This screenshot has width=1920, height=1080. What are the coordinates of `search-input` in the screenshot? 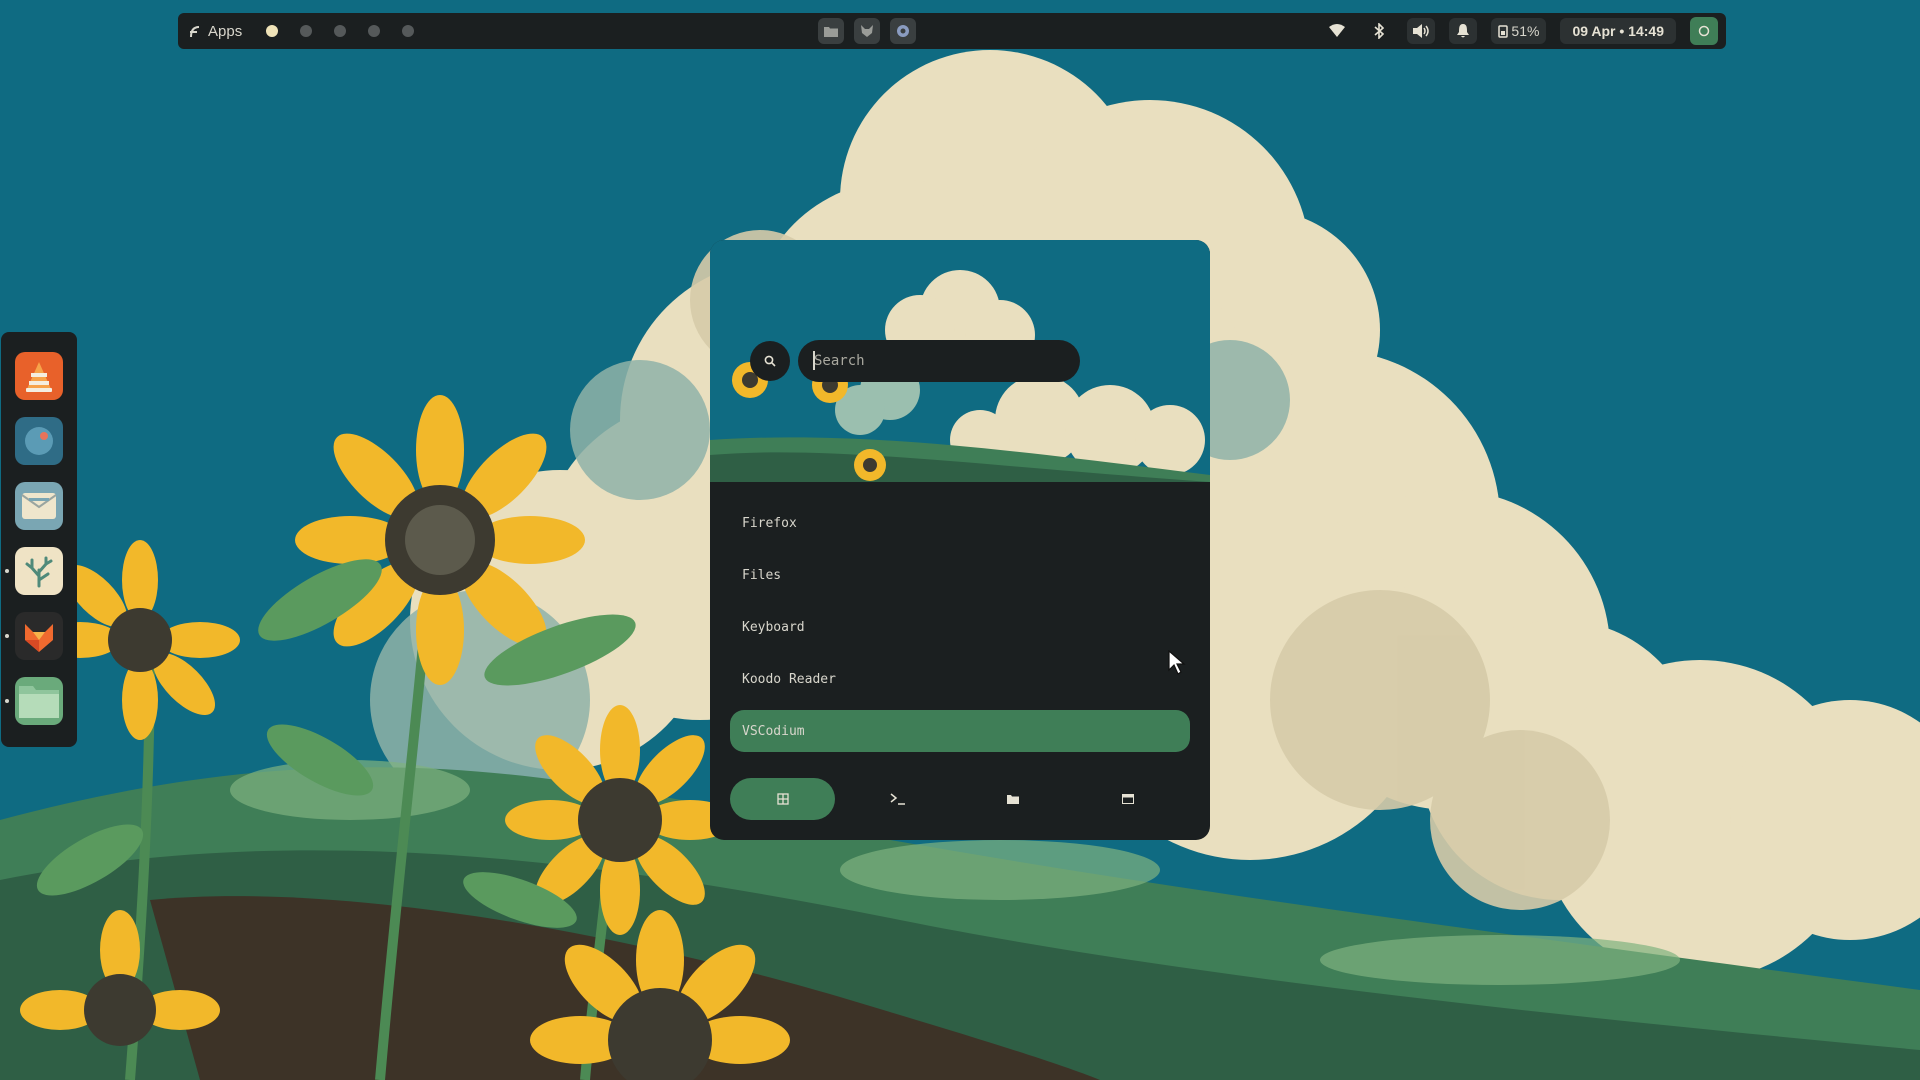 It's located at (939, 361).